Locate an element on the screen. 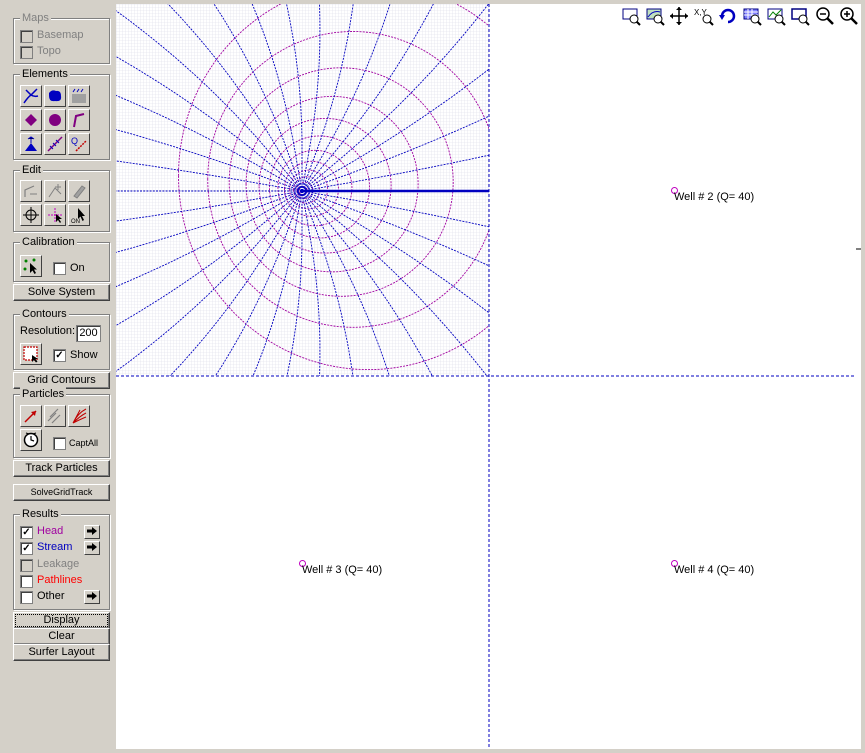 Image resolution: width=865 pixels, height=753 pixels. result-stream-options-button is located at coordinates (92, 548).